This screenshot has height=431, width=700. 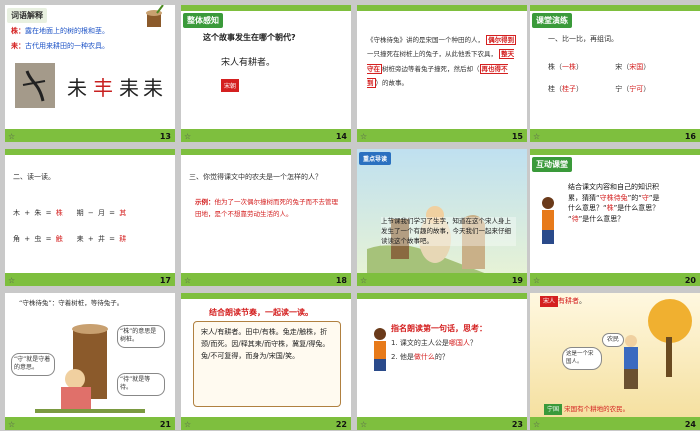 What do you see at coordinates (690, 424) in the screenshot?
I see `slide-number: 24` at bounding box center [690, 424].